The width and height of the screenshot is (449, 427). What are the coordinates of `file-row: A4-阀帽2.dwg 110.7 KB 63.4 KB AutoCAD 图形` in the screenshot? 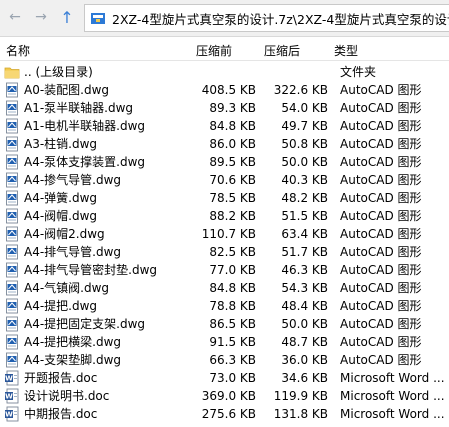 It's located at (224, 234).